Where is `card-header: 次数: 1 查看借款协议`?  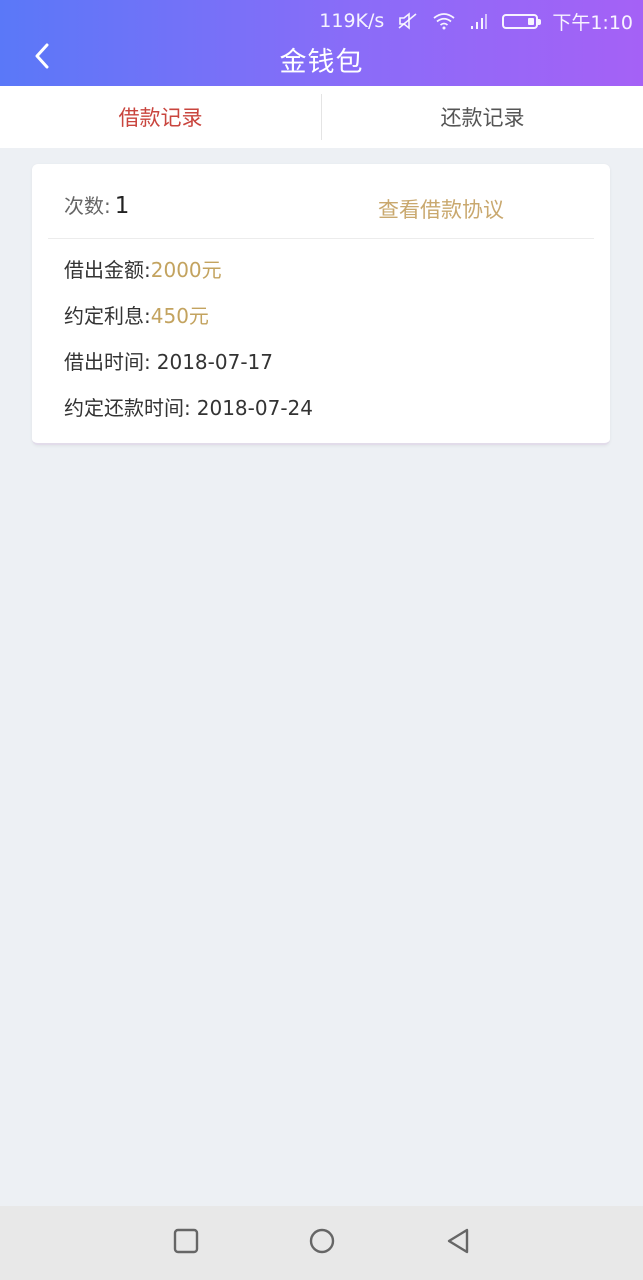 card-header: 次数: 1 查看借款协议 is located at coordinates (321, 201).